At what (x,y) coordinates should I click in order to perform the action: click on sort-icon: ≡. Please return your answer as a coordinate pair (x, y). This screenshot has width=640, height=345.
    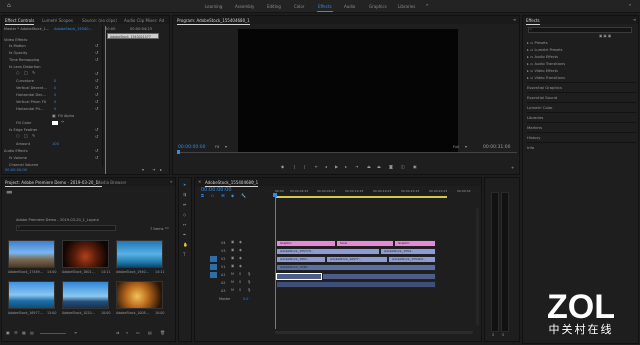
    Looking at the image, I should click on (75, 333).